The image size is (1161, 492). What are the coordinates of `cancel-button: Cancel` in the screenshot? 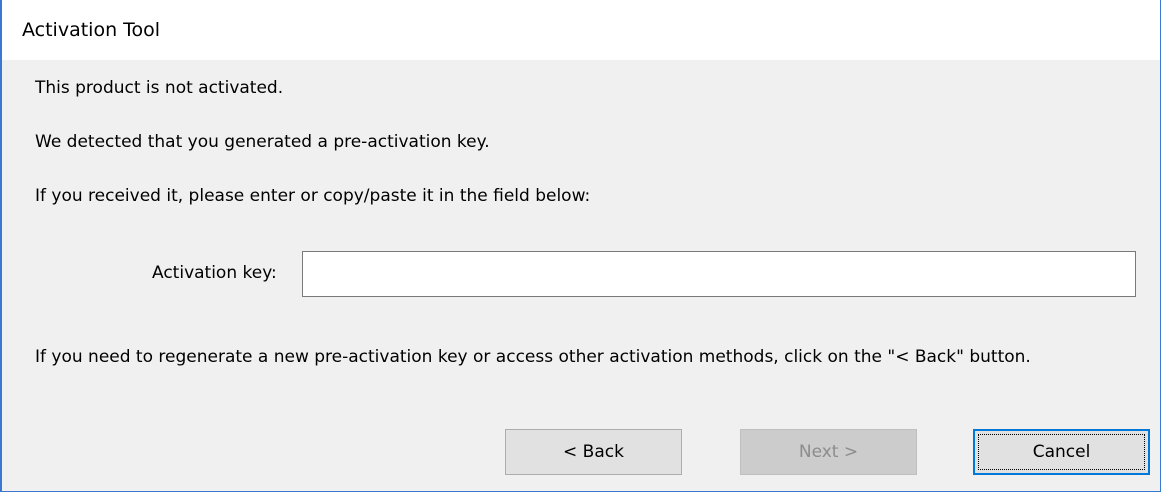 It's located at (1061, 452).